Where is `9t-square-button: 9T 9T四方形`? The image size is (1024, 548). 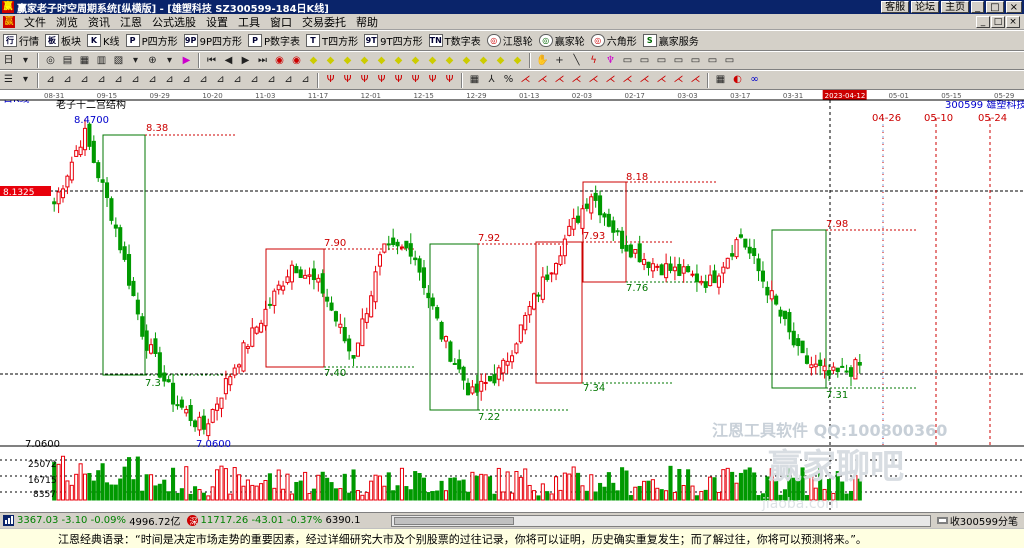 9t-square-button: 9T 9T四方形 is located at coordinates (393, 40).